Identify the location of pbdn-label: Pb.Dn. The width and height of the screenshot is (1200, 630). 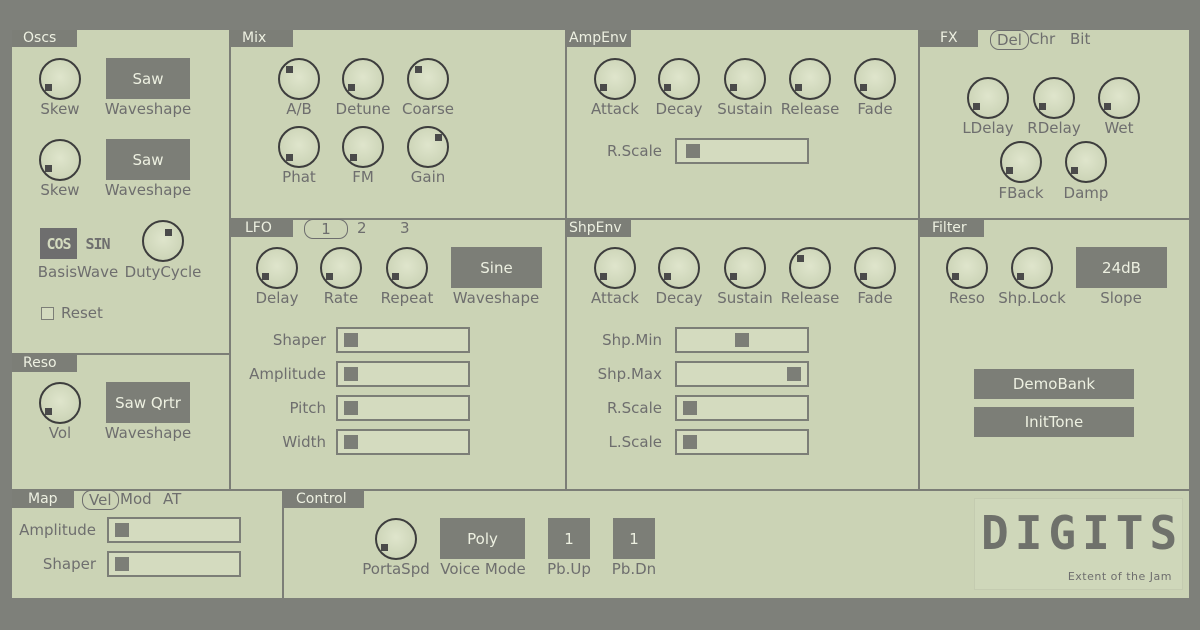
(634, 569).